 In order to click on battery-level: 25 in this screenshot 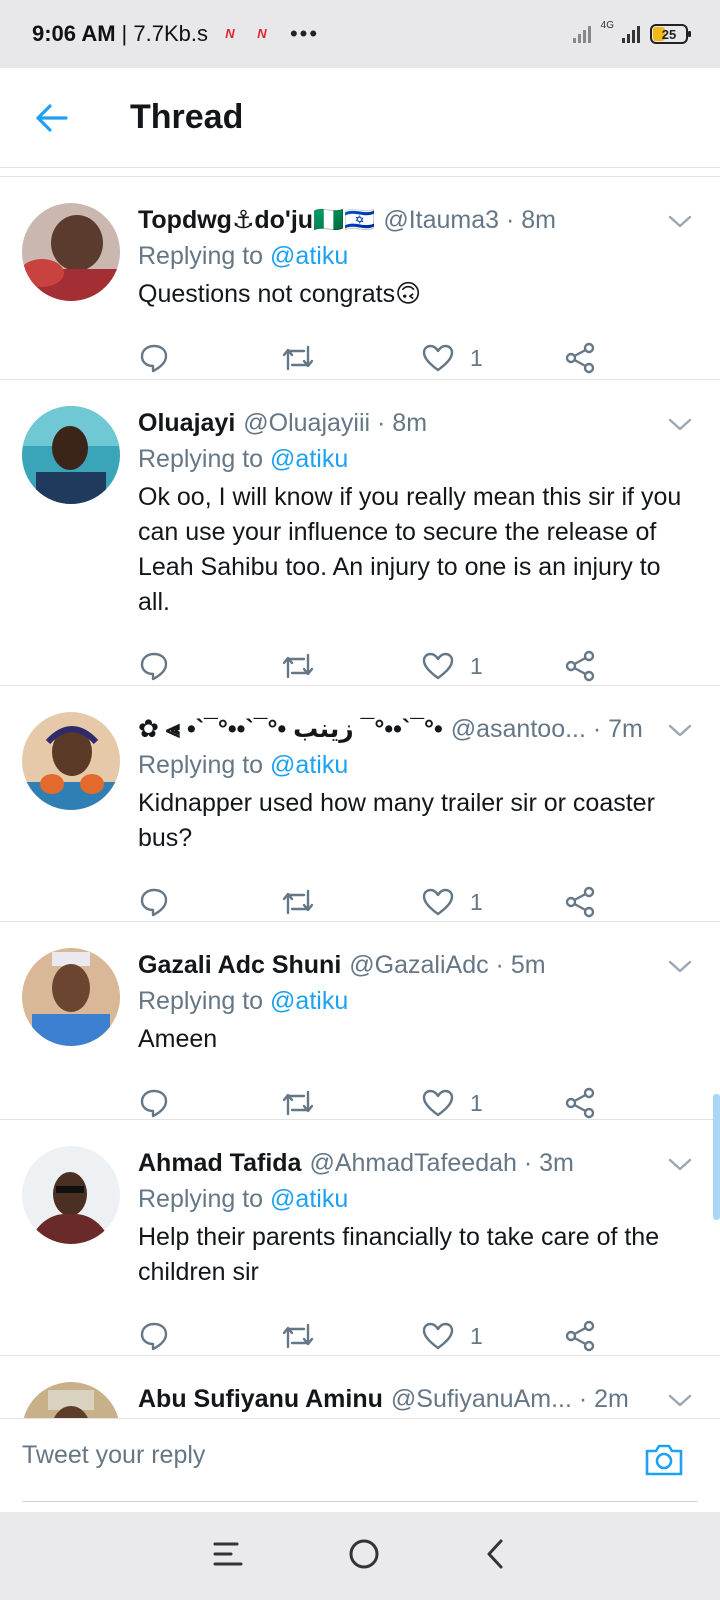, I will do `click(669, 34)`.